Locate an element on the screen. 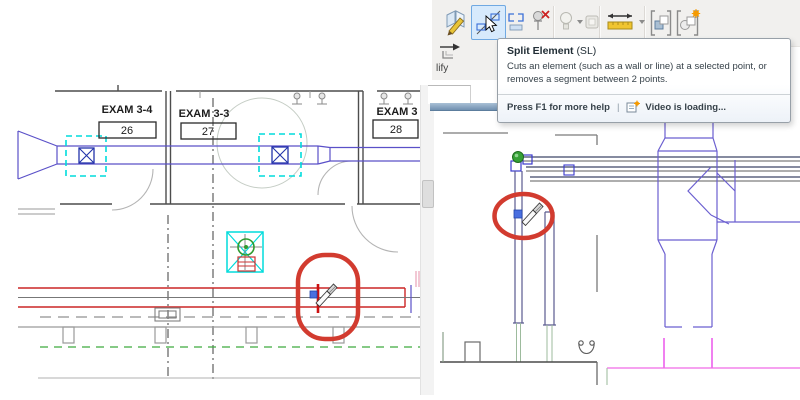 The image size is (800, 400). split-tool-cursor is located at coordinates (532, 214).